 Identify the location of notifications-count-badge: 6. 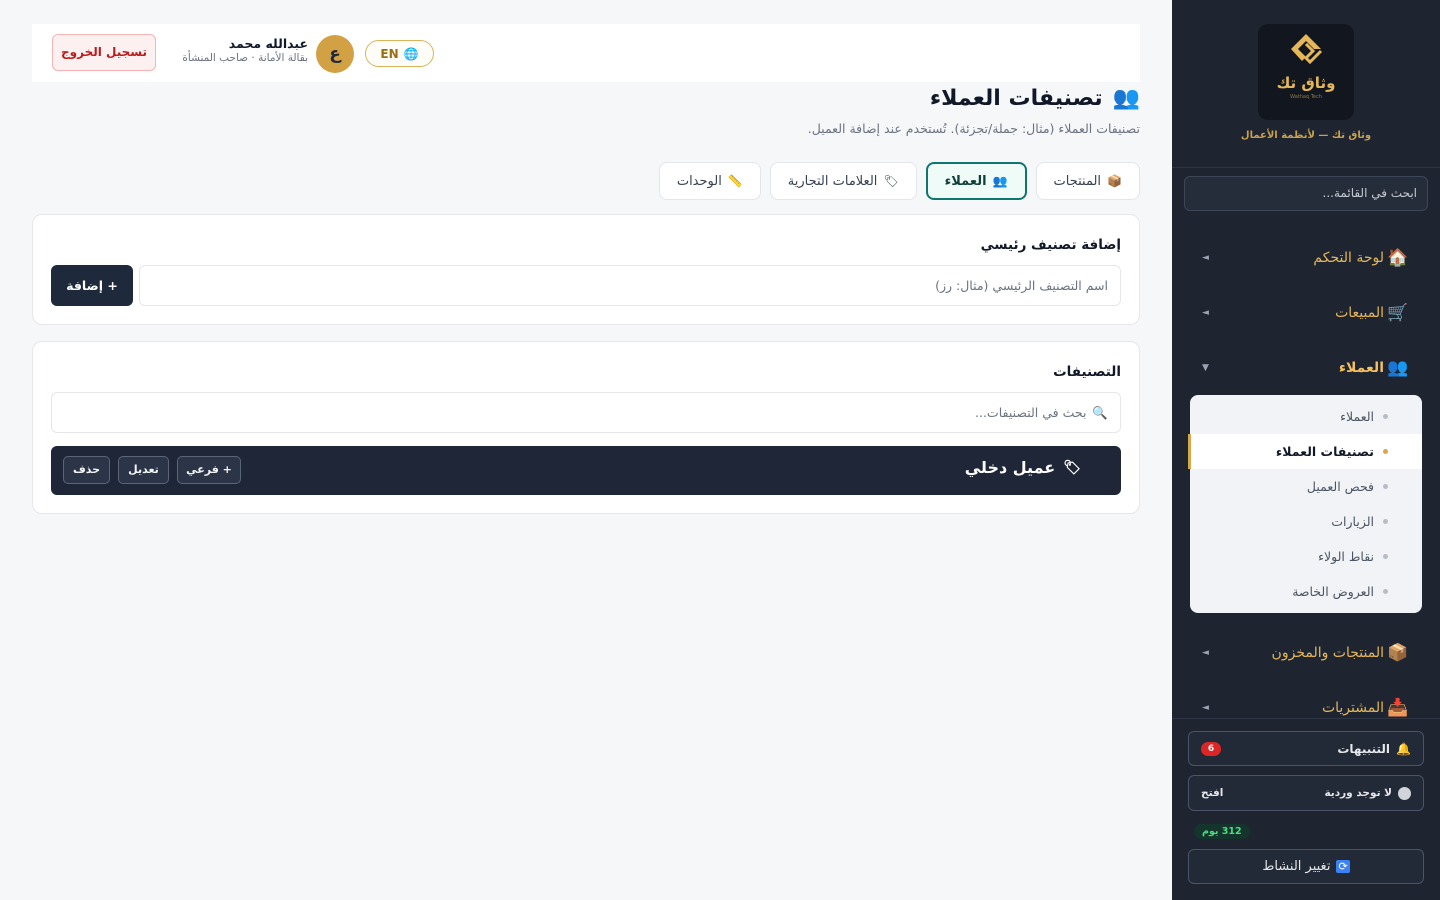
(1211, 748).